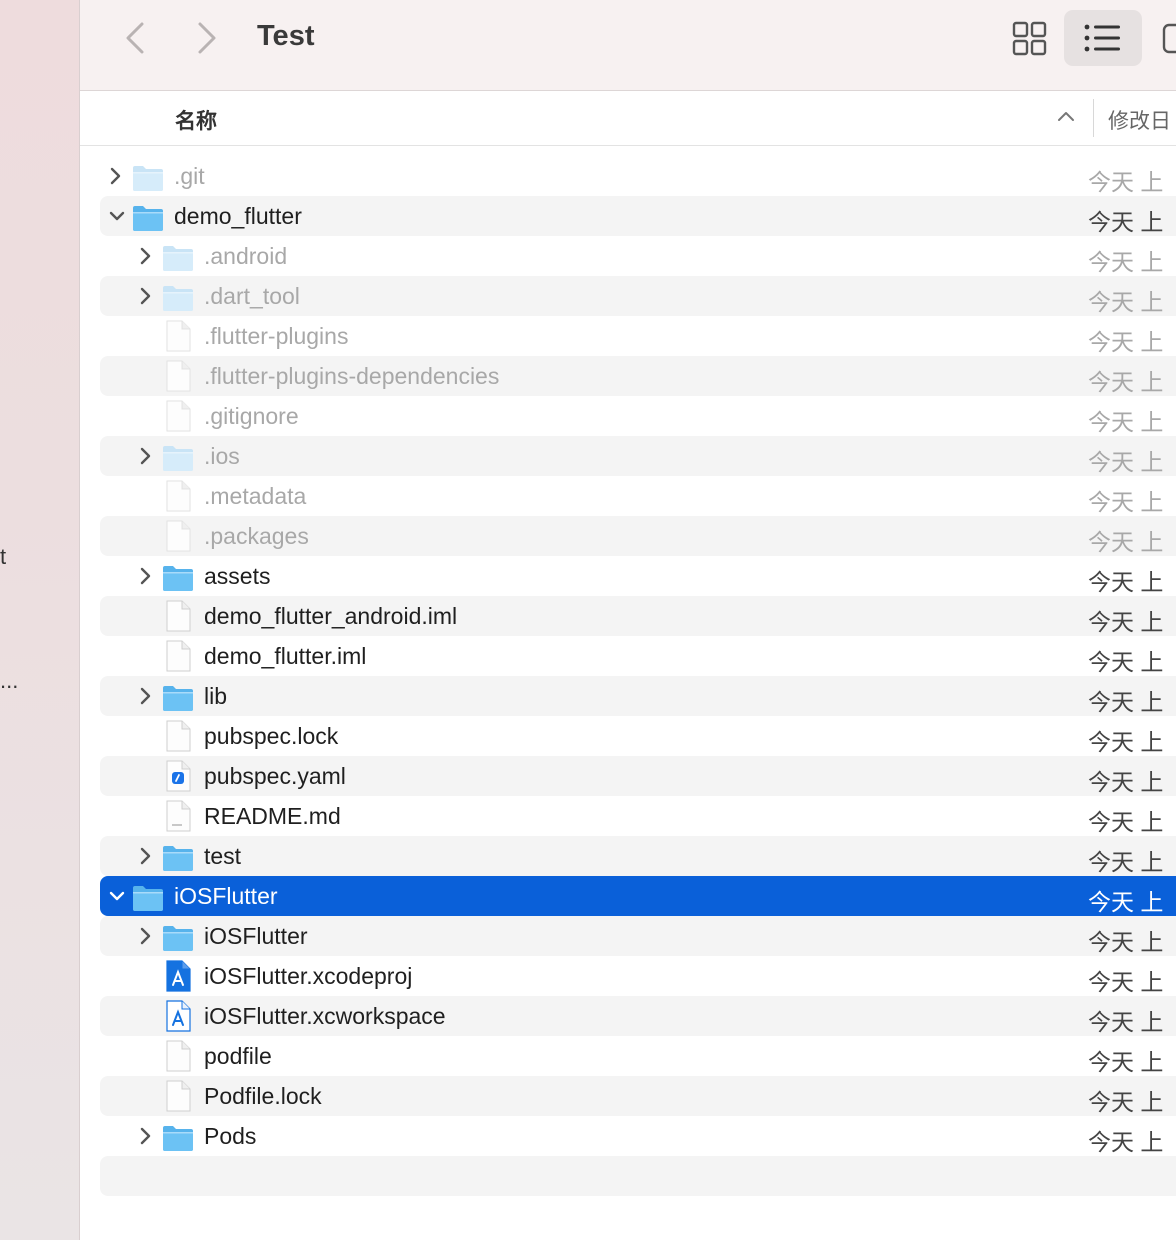  I want to click on folder-row: demo_flutter 今天 上, so click(638, 216).